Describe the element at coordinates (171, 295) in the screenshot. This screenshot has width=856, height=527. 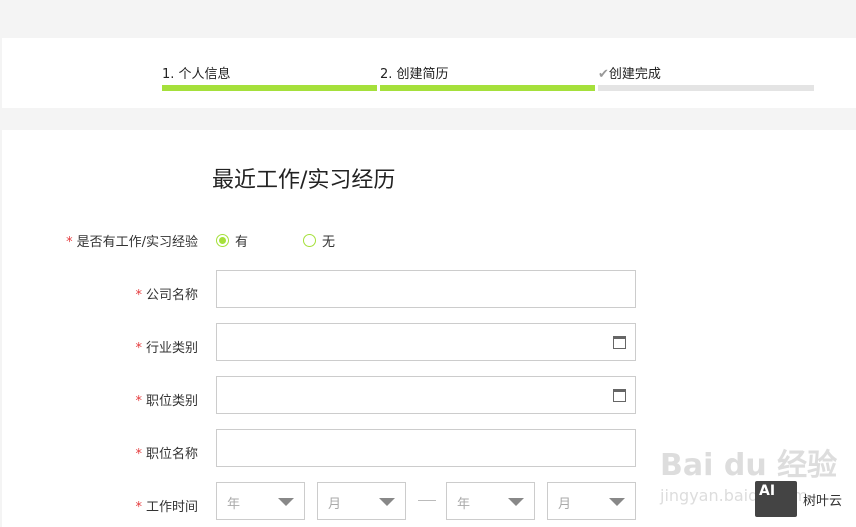
I see `label-text: 公司名称` at that location.